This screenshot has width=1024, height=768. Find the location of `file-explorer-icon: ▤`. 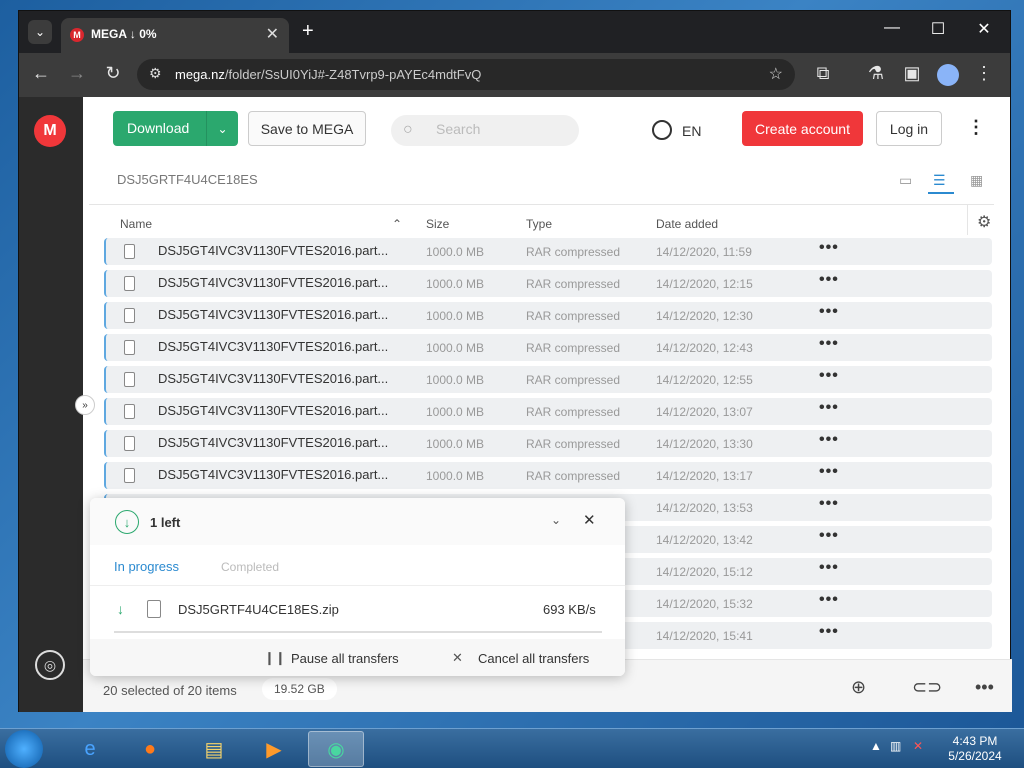

file-explorer-icon: ▤ is located at coordinates (214, 749).